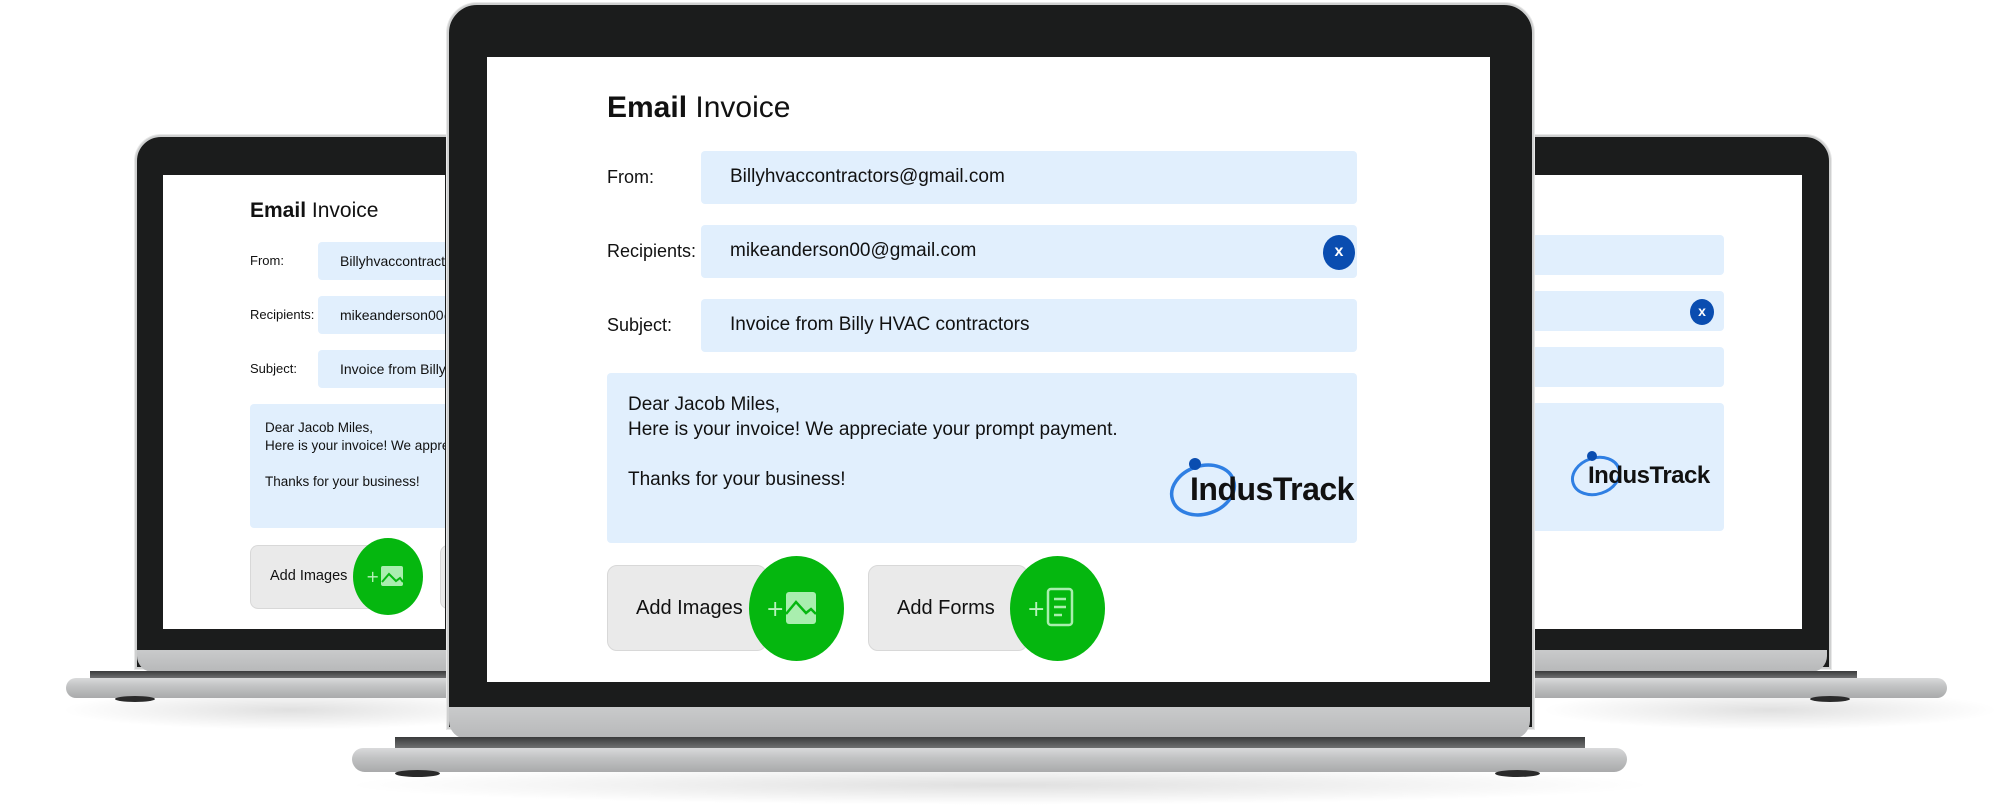 Image resolution: width=2000 pixels, height=805 pixels. What do you see at coordinates (417, 773) in the screenshot?
I see `main-laptop-foot-left` at bounding box center [417, 773].